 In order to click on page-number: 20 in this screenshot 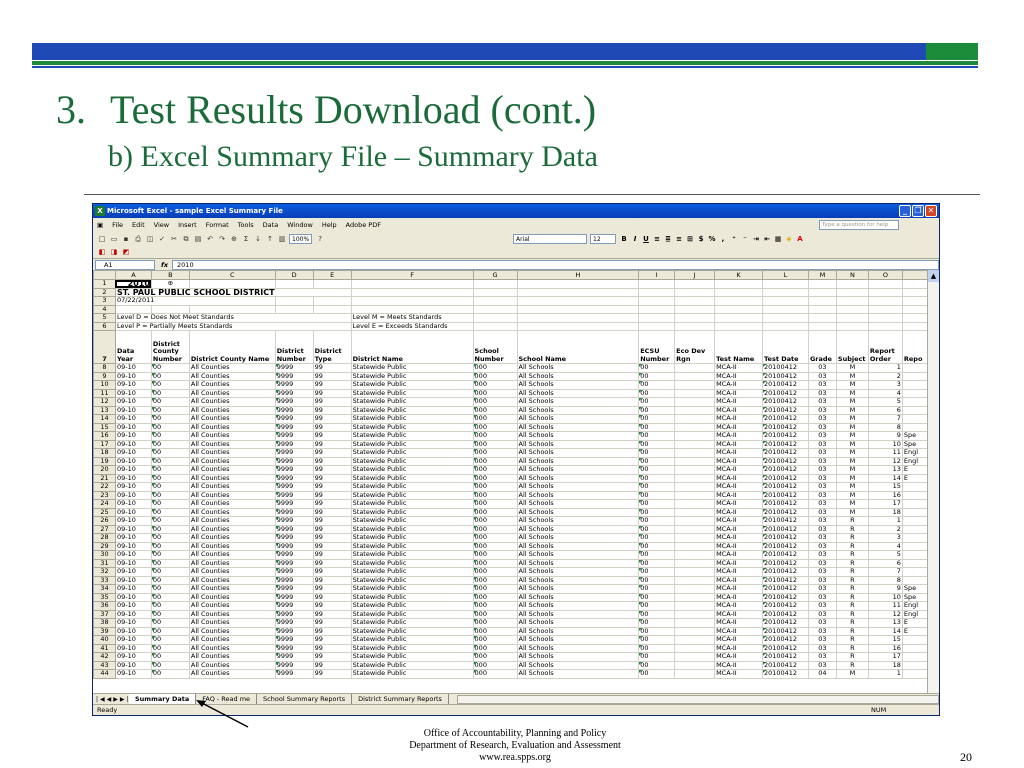, I will do `click(966, 757)`.